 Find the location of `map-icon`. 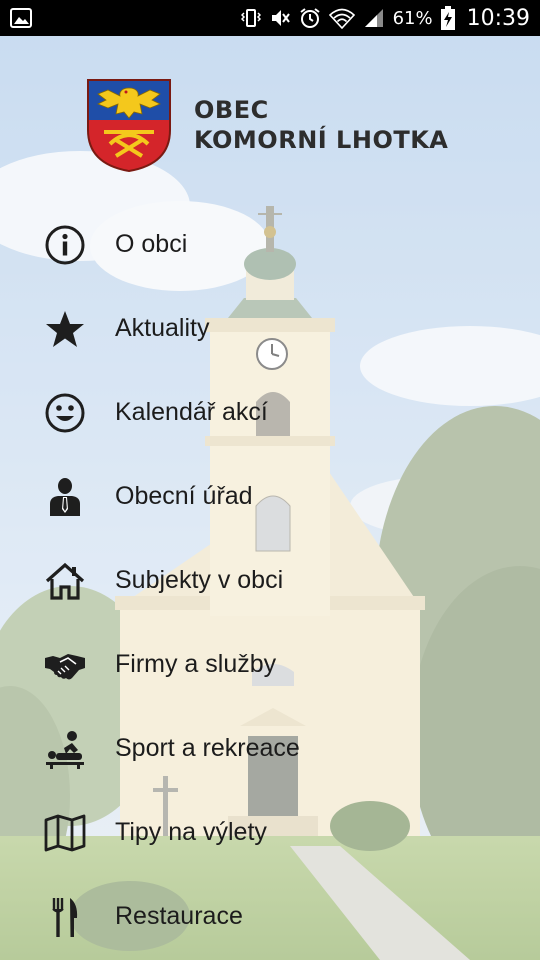

map-icon is located at coordinates (65, 833).